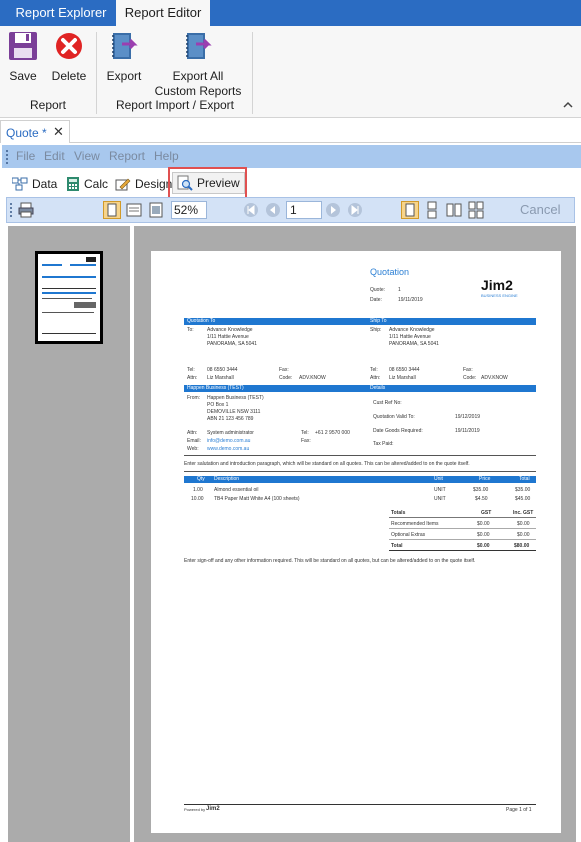  I want to click on jim2-logo-text: Jim2, so click(497, 285).